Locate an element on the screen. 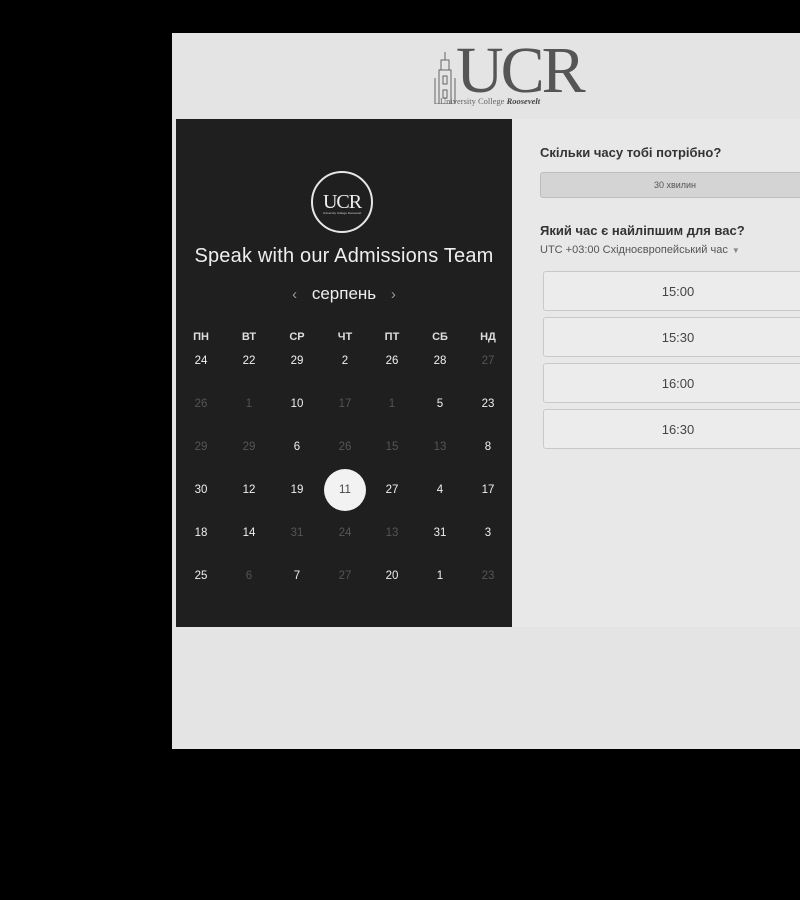  calendar-day: 3 is located at coordinates (488, 533).